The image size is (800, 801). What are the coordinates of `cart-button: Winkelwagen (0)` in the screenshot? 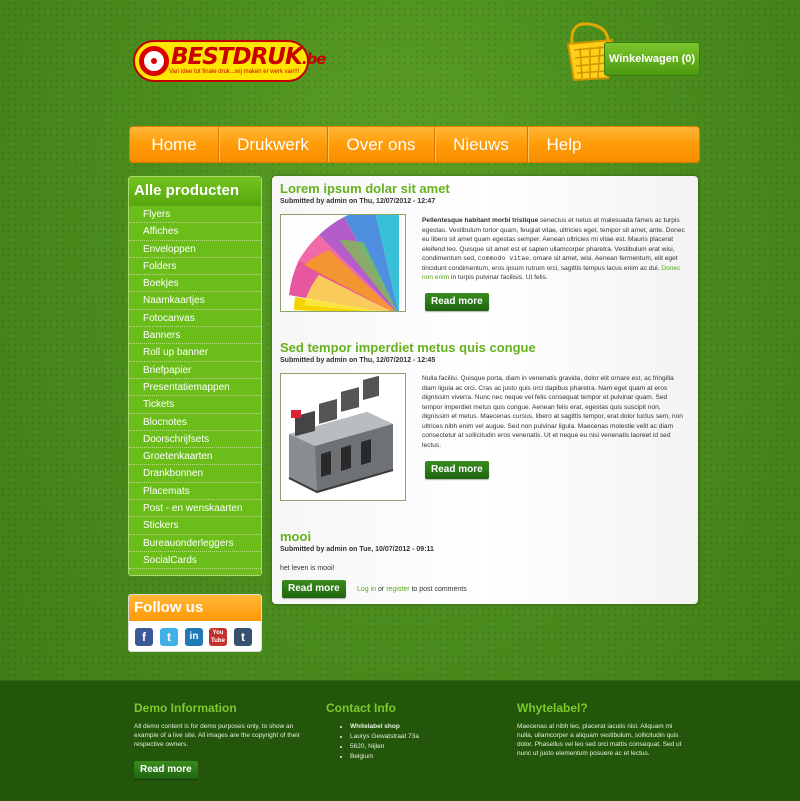 It's located at (652, 59).